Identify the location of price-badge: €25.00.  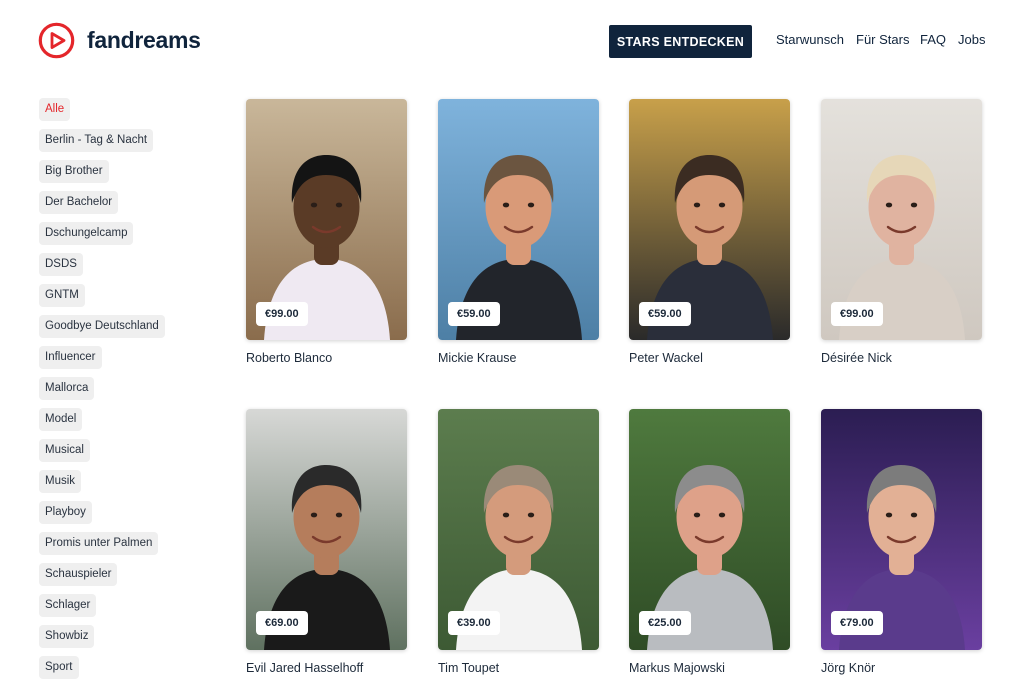
(665, 623).